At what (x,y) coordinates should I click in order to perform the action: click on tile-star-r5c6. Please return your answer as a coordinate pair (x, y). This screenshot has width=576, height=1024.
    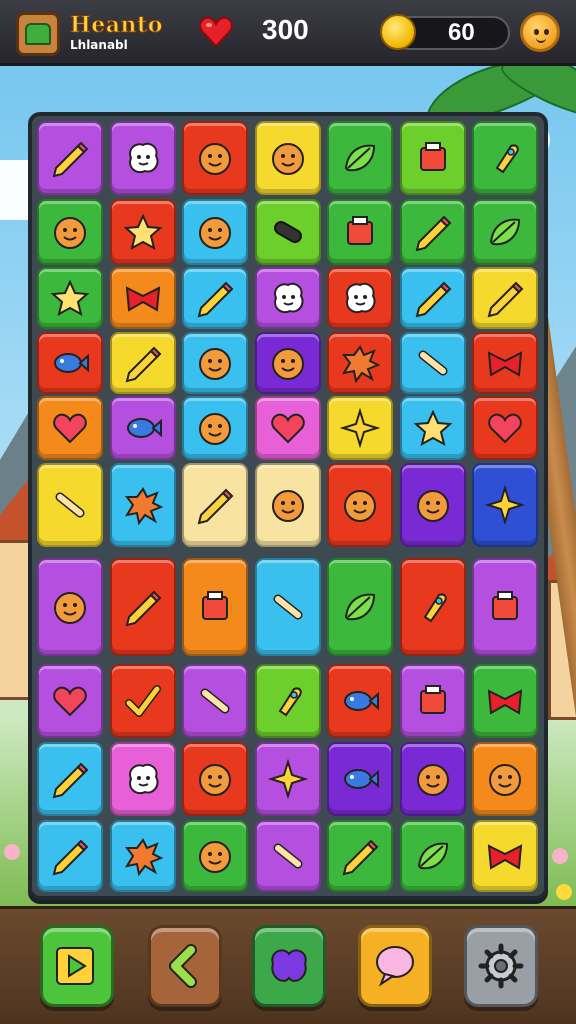
    Looking at the image, I should click on (432, 428).